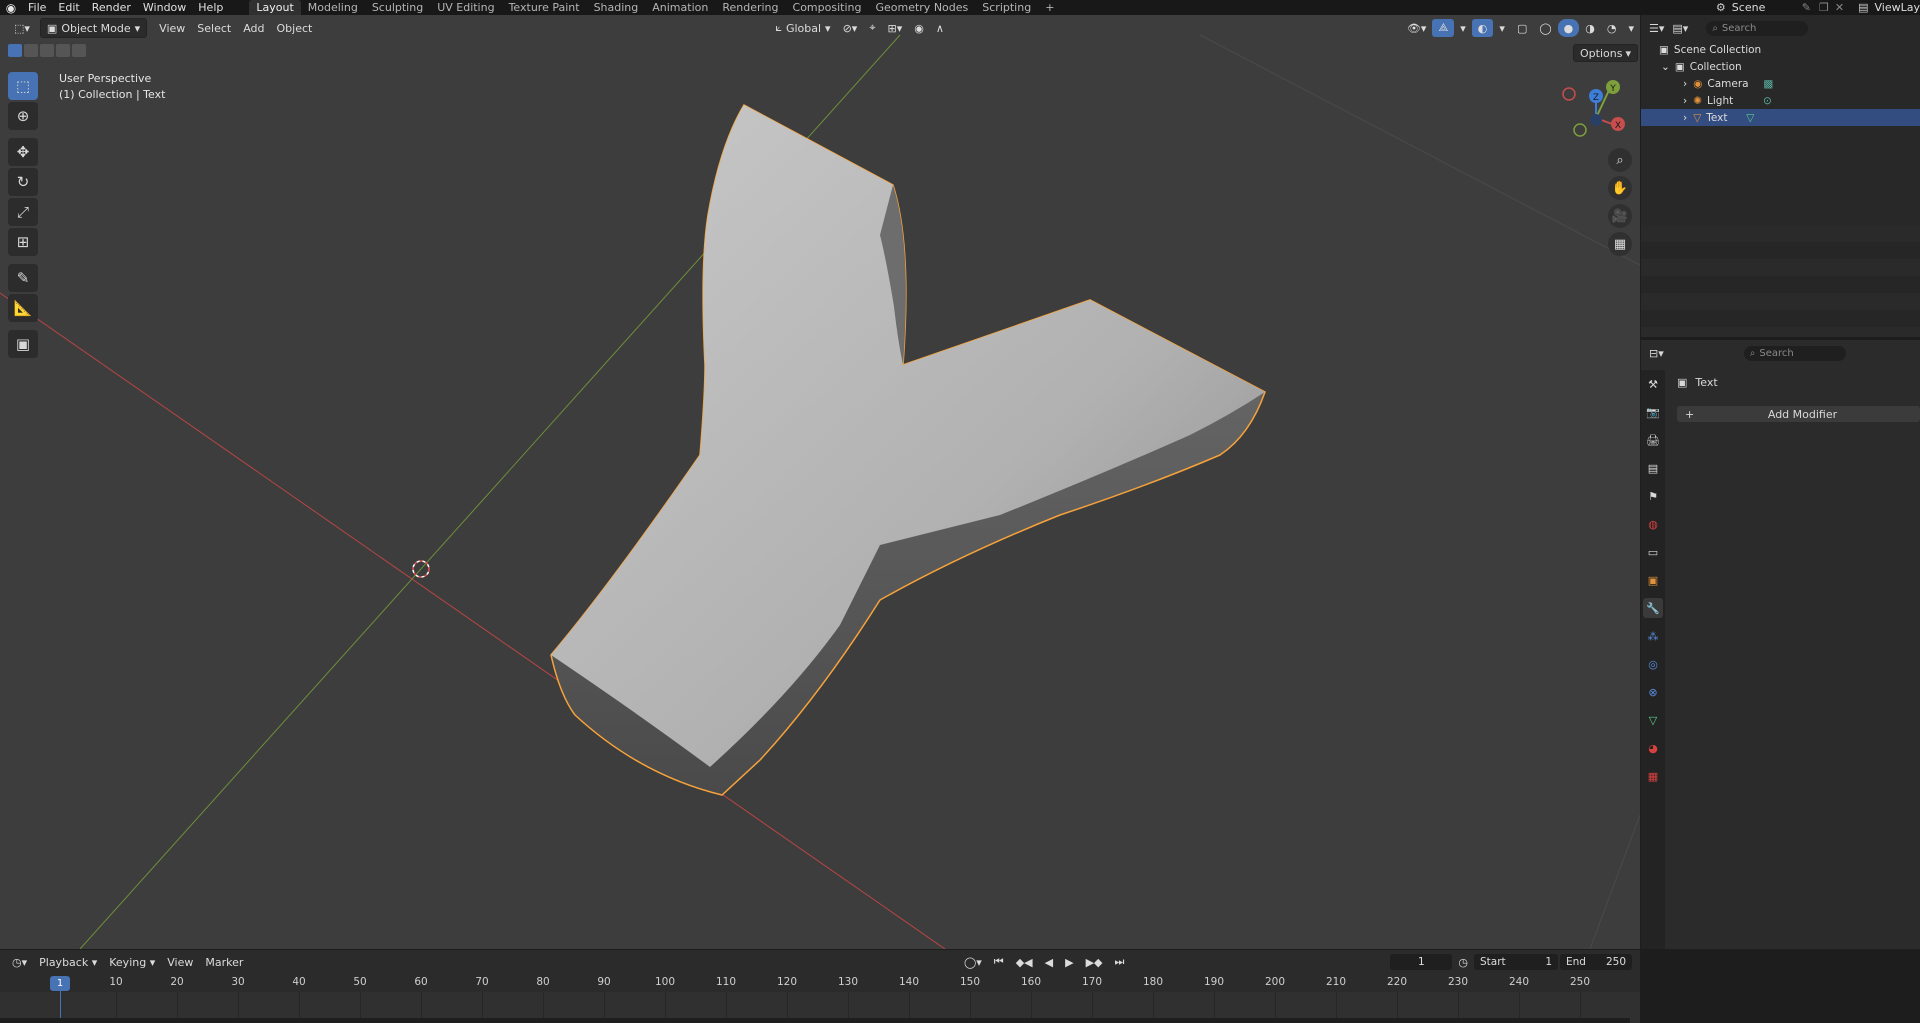  I want to click on world-tab-icon: ◍, so click(1653, 524).